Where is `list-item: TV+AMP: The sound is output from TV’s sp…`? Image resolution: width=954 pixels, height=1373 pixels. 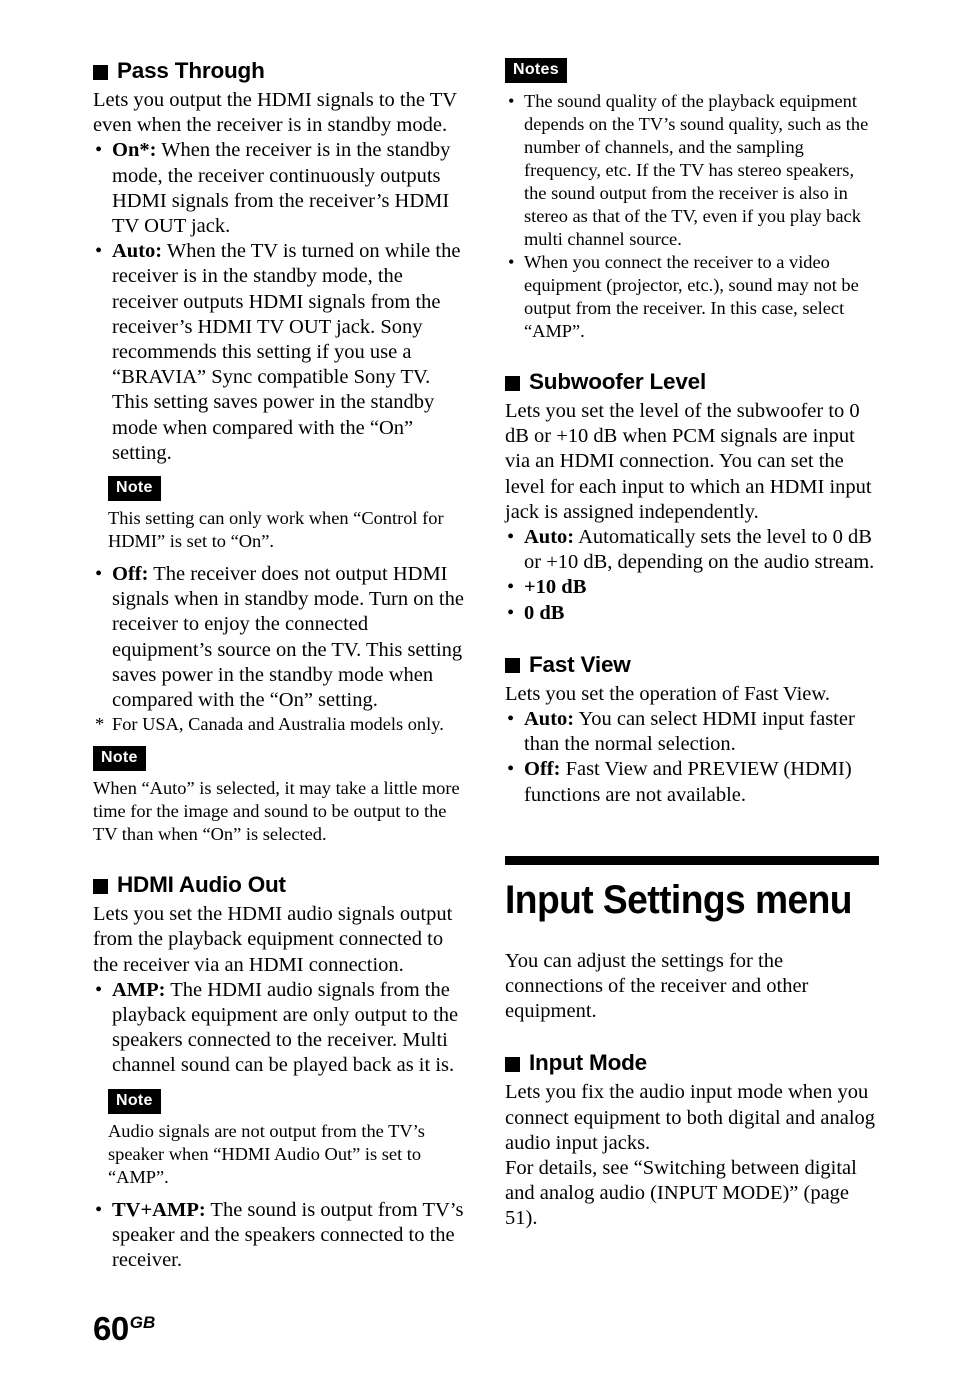
list-item: TV+AMP: The sound is output from TV’s sp… is located at coordinates (279, 1236).